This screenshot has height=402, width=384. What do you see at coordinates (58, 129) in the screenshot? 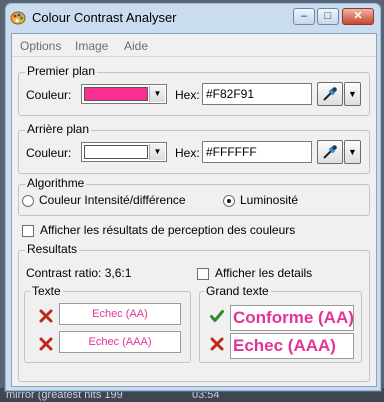
I see `background-legend: Arrière plan` at bounding box center [58, 129].